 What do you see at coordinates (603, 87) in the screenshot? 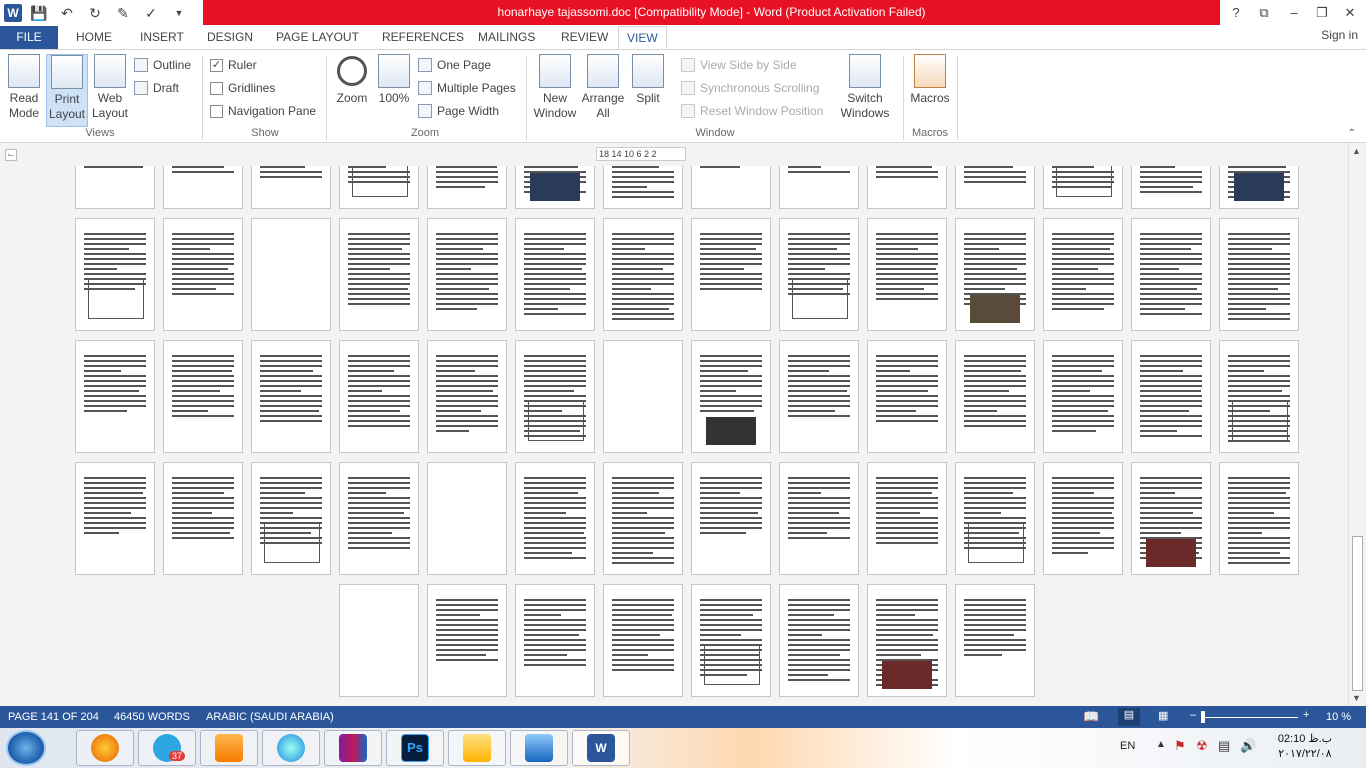
I see `arrange-all-button: Arrange All` at bounding box center [603, 87].